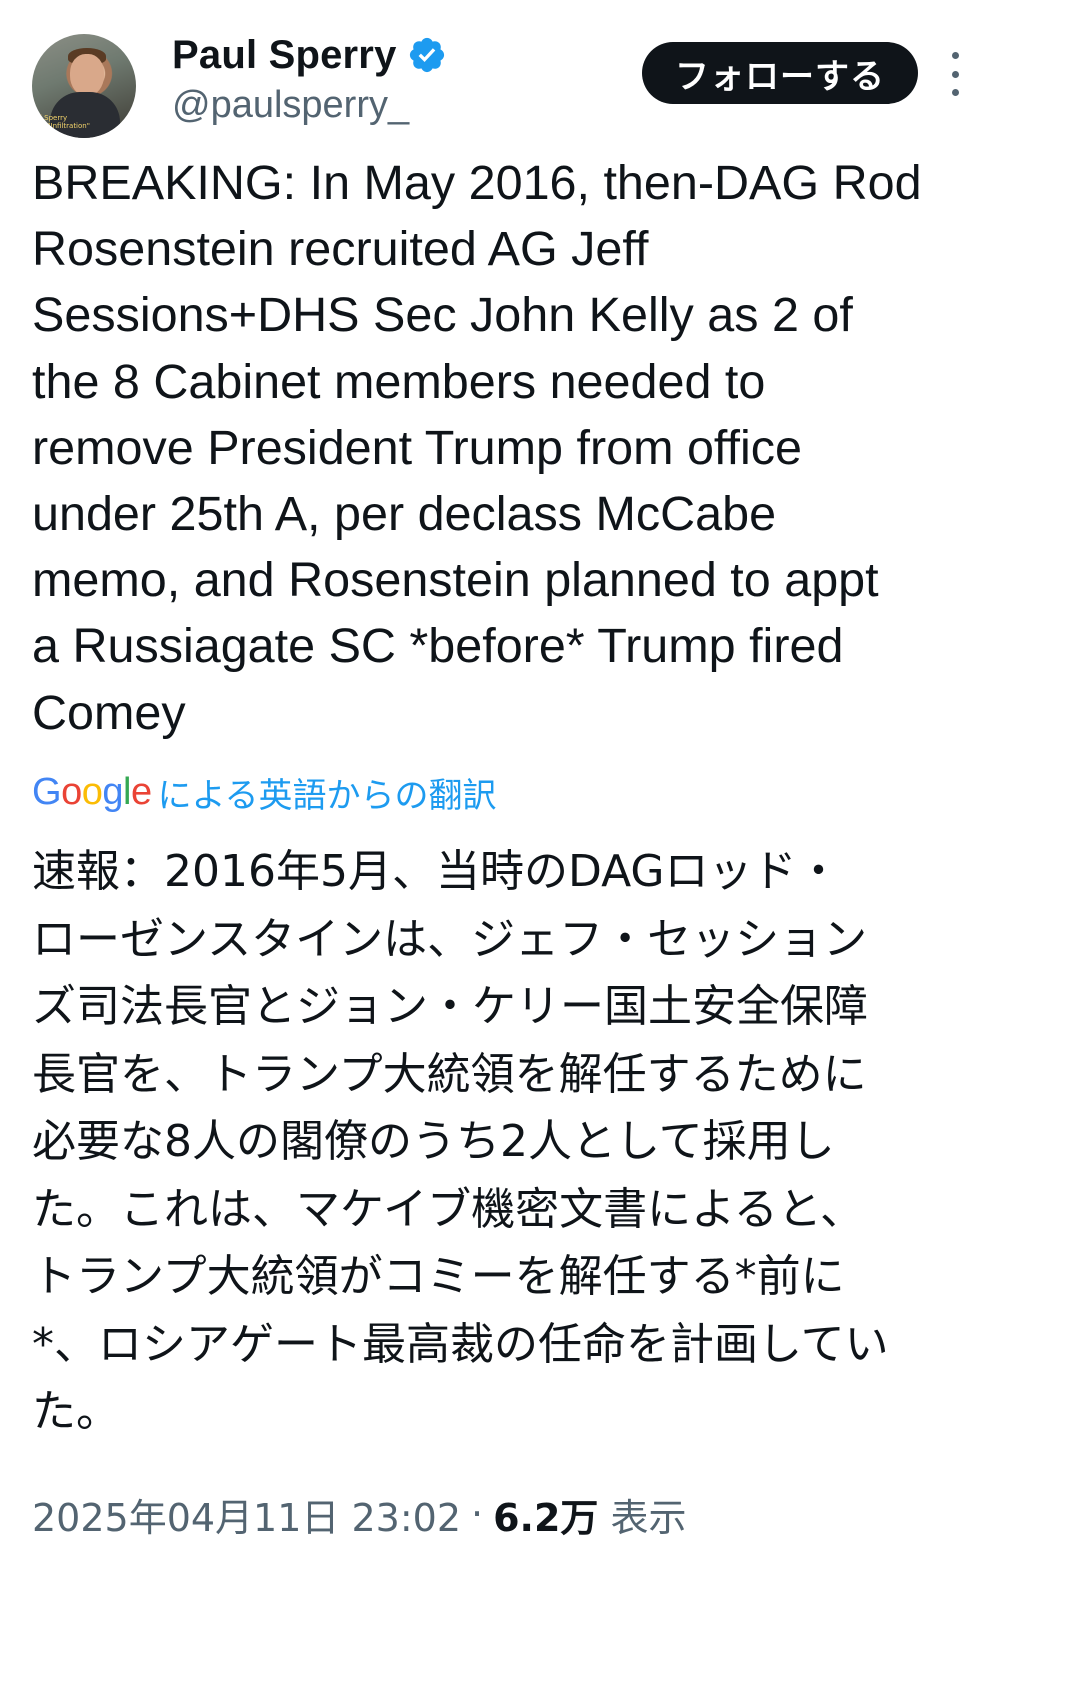  What do you see at coordinates (87, 75) in the screenshot?
I see `avatar-face` at bounding box center [87, 75].